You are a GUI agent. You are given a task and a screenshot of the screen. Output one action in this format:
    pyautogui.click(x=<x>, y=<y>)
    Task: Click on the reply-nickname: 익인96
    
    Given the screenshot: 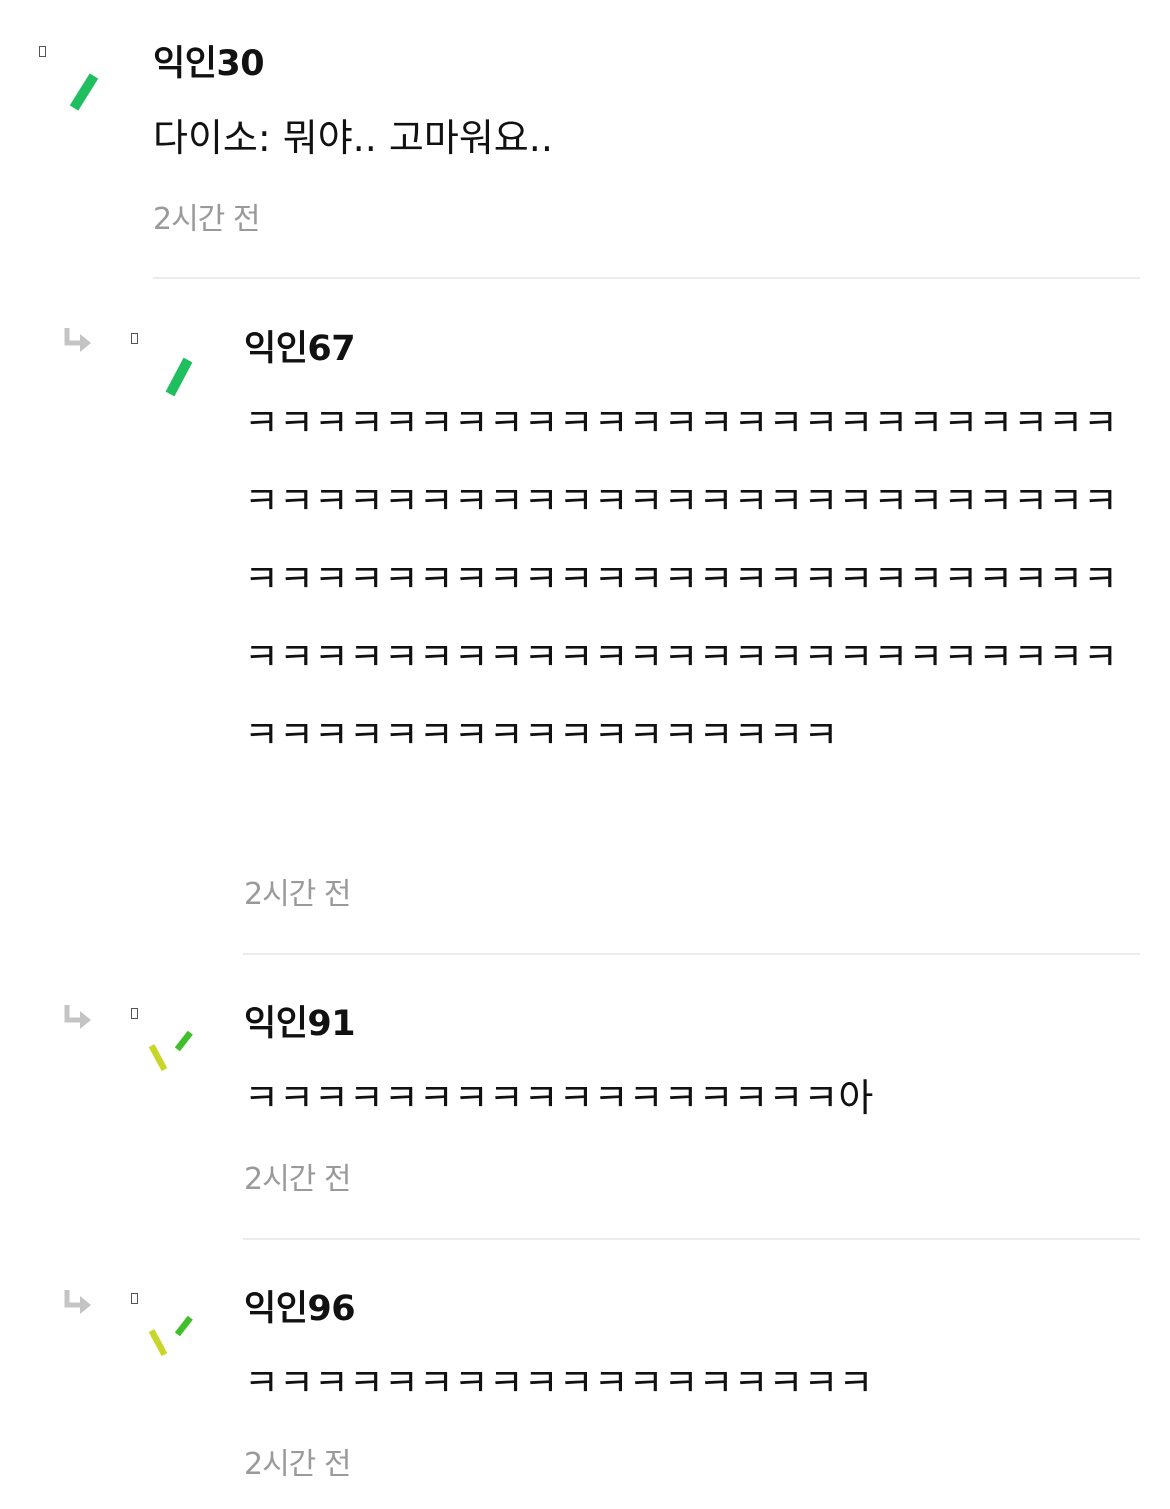 What is the action you would take?
    pyautogui.click(x=300, y=1309)
    